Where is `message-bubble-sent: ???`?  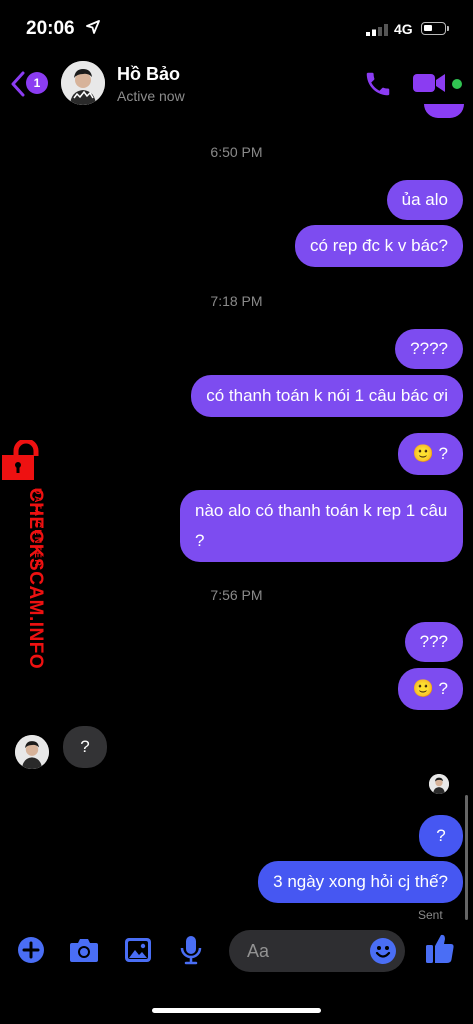
message-bubble-sent: ??? is located at coordinates (433, 642).